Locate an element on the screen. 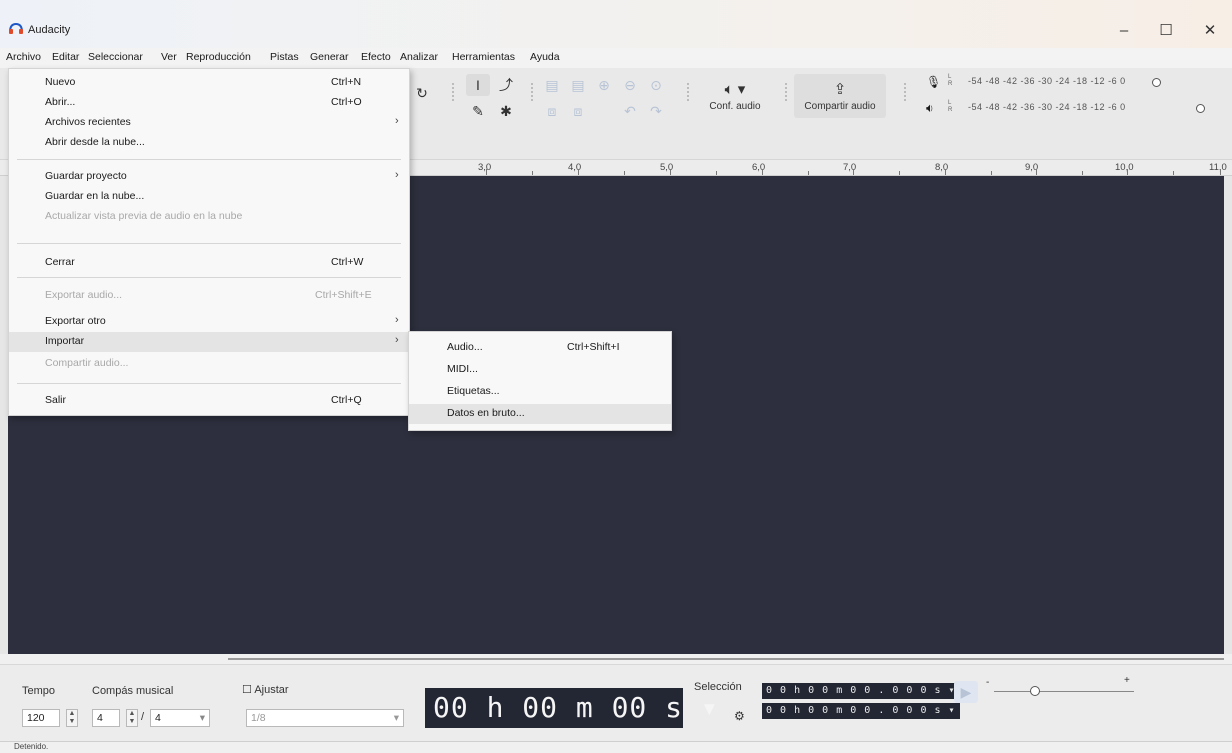  share-audio-button: ⇪ Compartir audio is located at coordinates (840, 96).